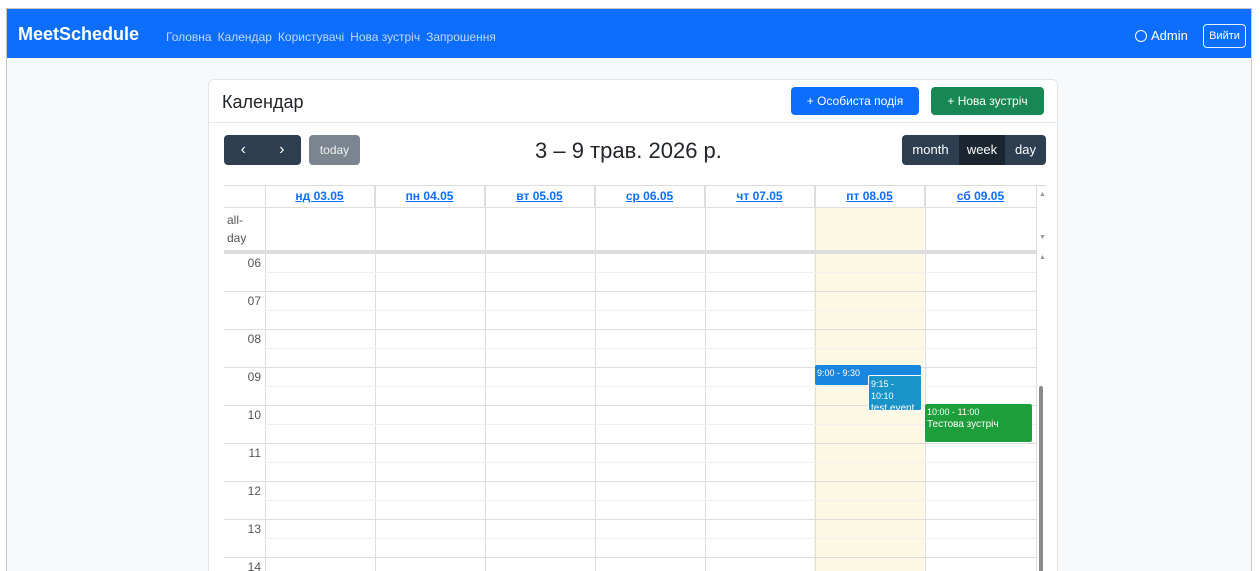 The width and height of the screenshot is (1260, 571). What do you see at coordinates (430, 196) in the screenshot?
I see `day-header-mon: пн 04.05` at bounding box center [430, 196].